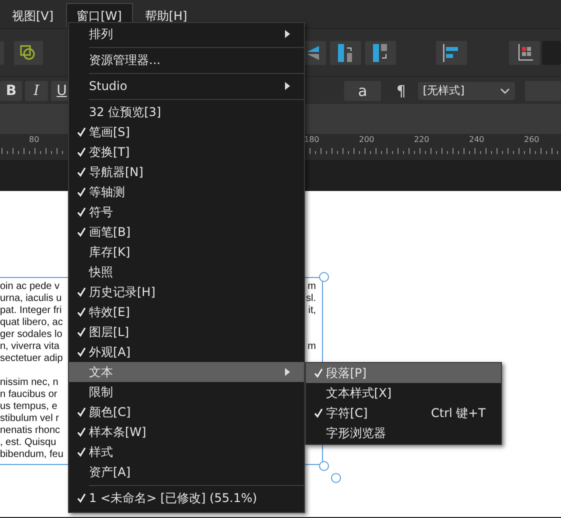 The height and width of the screenshot is (518, 561). I want to click on document-text: stibulum vel r, so click(29, 419).